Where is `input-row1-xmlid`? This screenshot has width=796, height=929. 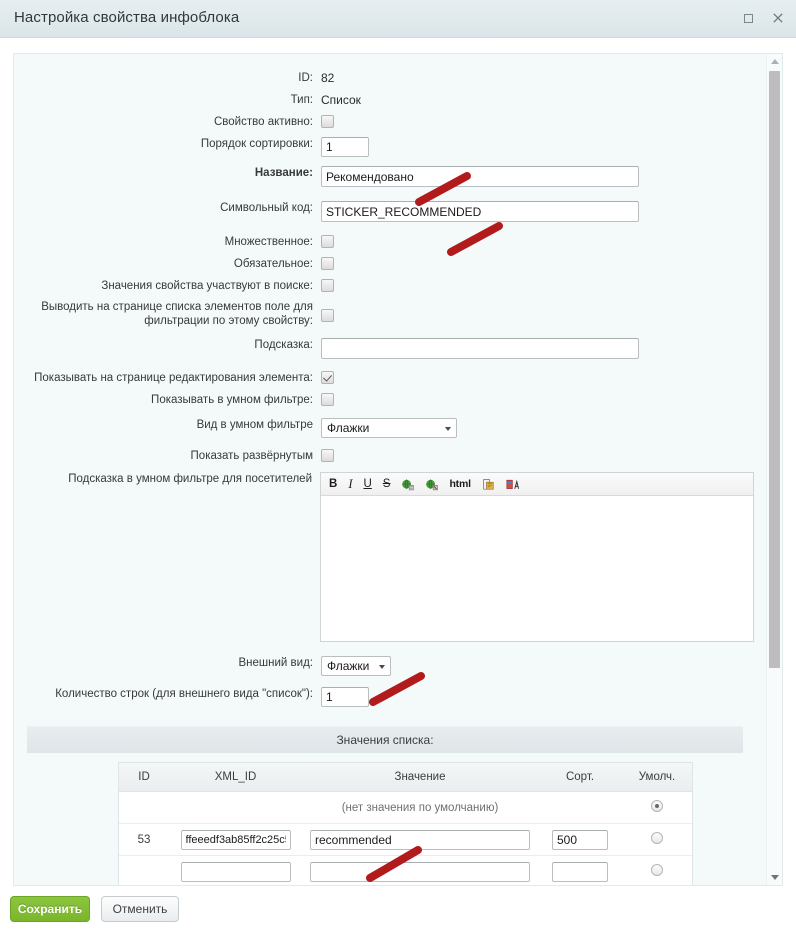 input-row1-xmlid is located at coordinates (235, 871).